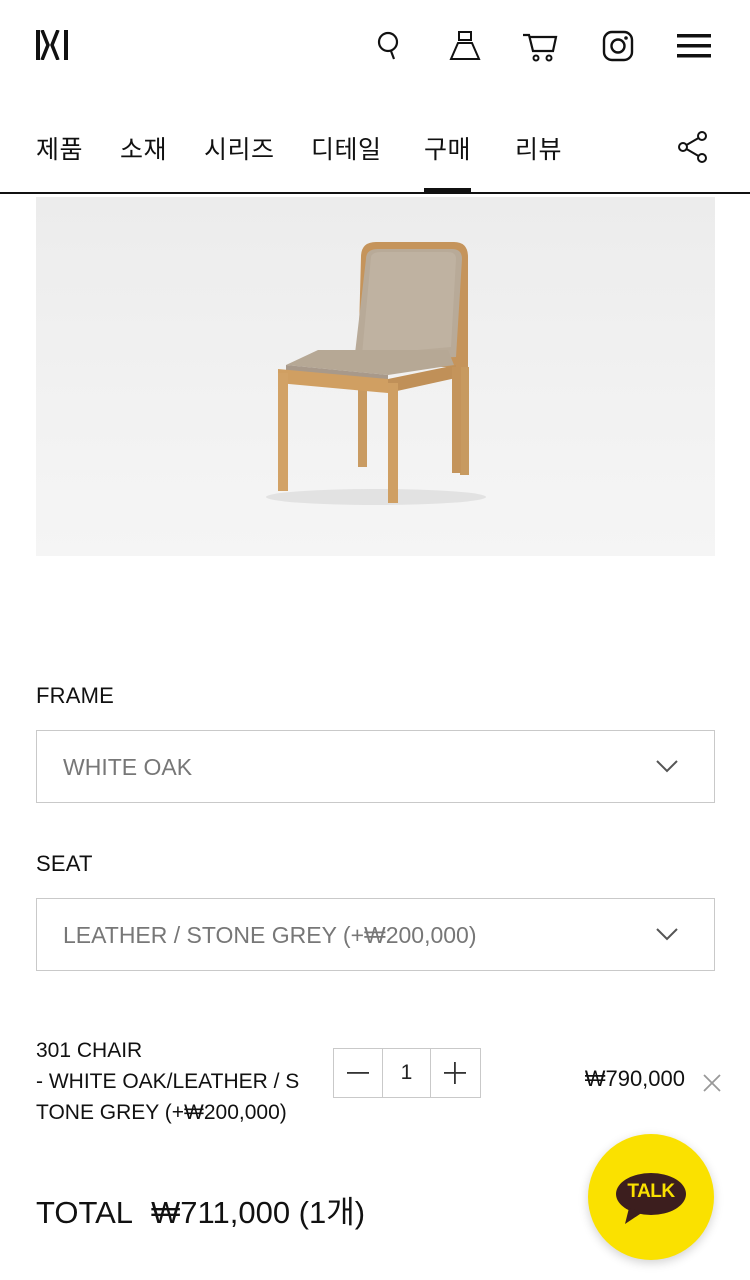  What do you see at coordinates (258, 1212) in the screenshot?
I see `total-value: ₩711,000 (1개)` at bounding box center [258, 1212].